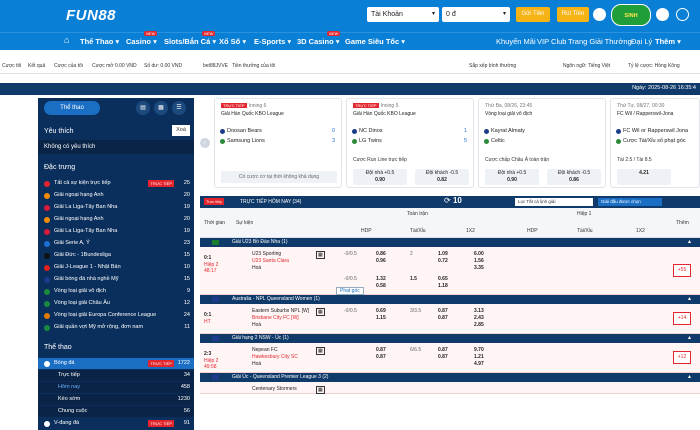  Describe the element at coordinates (116, 303) in the screenshot. I see `sidebar-featured-item: Vòng loại giải Châu Âu 12` at that location.